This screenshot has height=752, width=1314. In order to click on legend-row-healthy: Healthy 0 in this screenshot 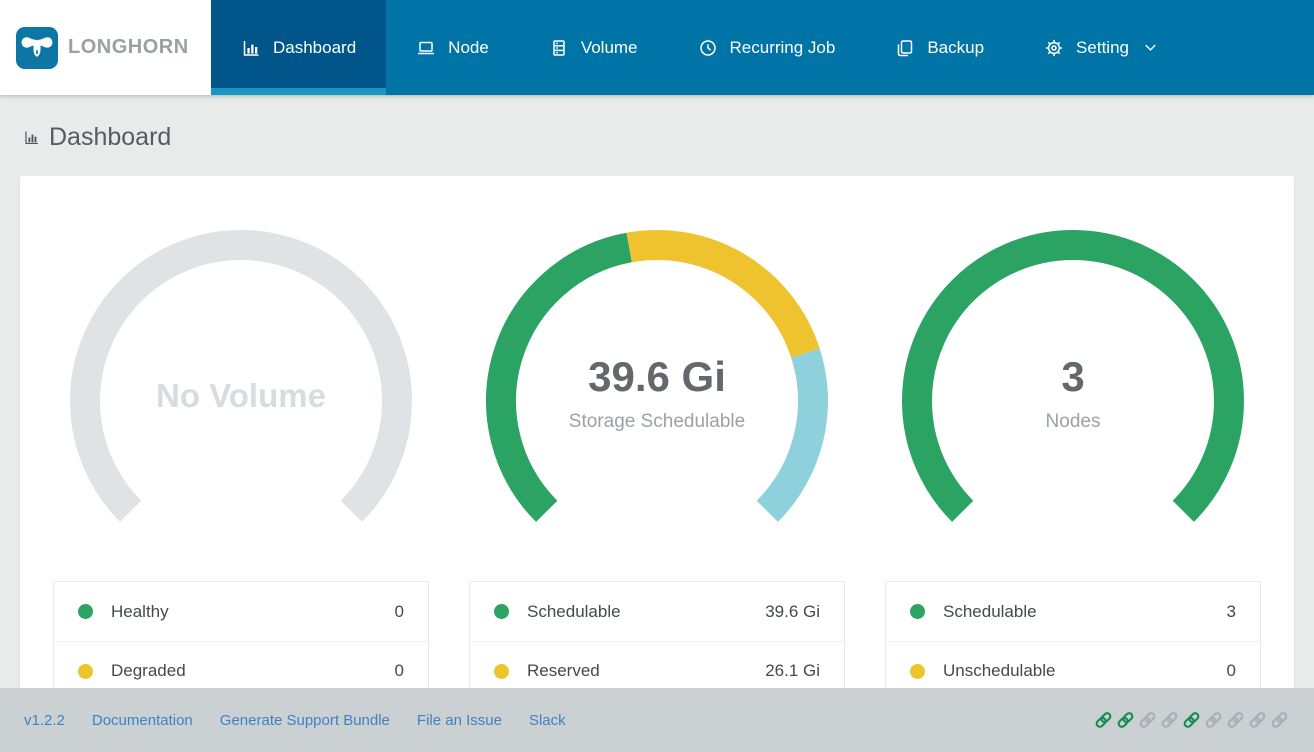, I will do `click(241, 611)`.